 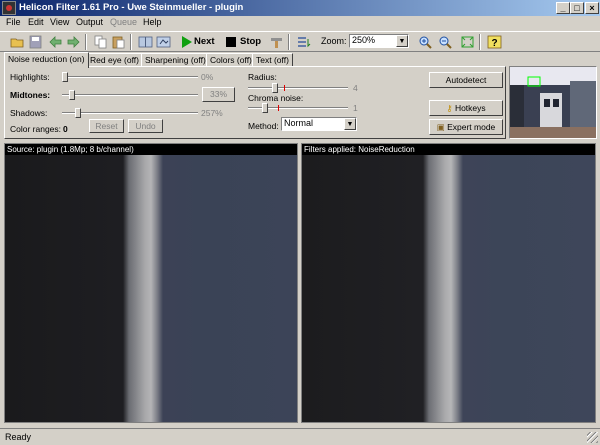 What do you see at coordinates (298, 108) in the screenshot?
I see `chroma-noise-slider` at bounding box center [298, 108].